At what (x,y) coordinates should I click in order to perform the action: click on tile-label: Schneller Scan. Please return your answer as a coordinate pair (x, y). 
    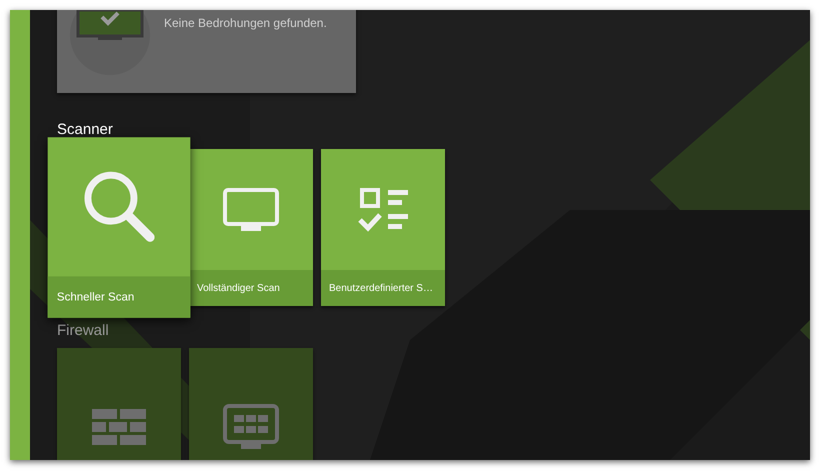
    Looking at the image, I should click on (119, 297).